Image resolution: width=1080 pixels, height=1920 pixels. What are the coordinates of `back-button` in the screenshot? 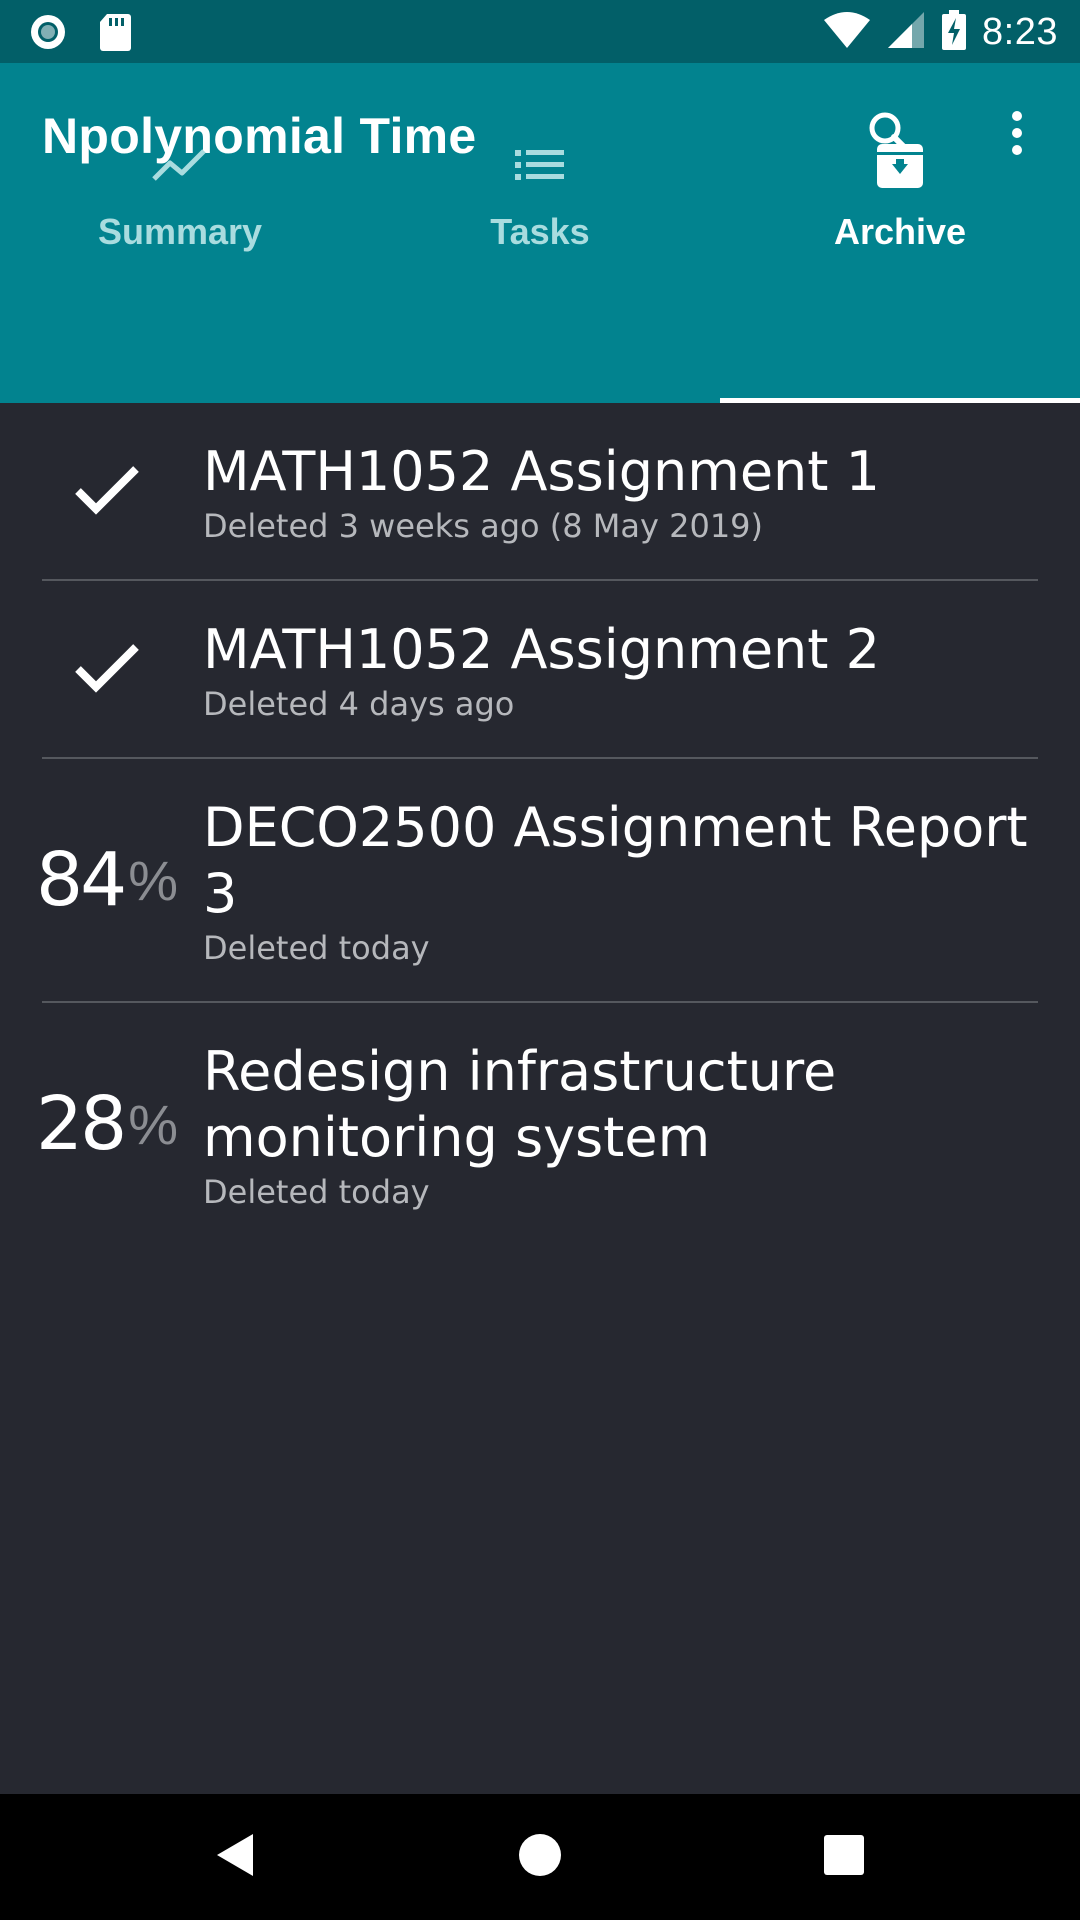 It's located at (235, 1857).